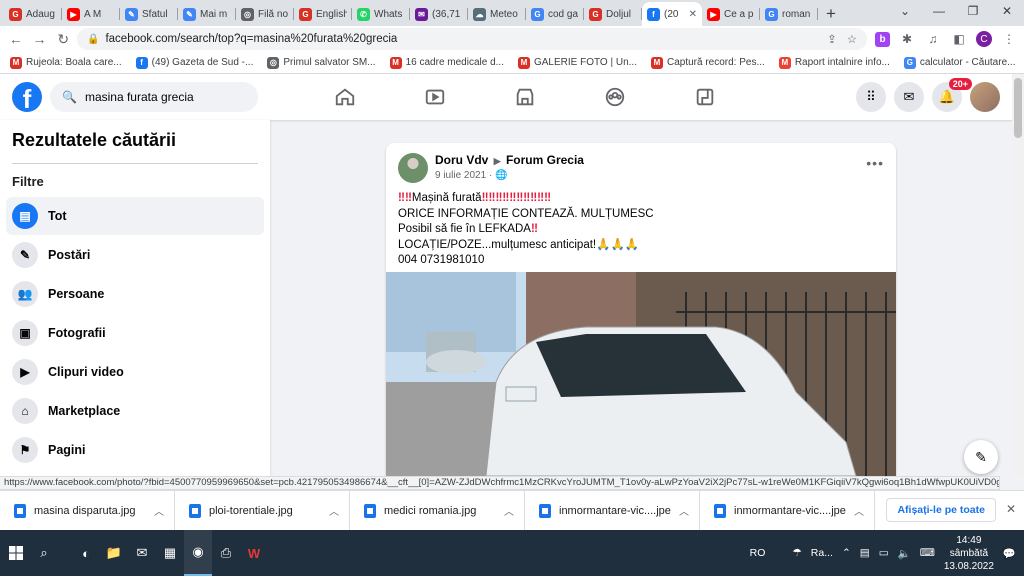 The width and height of the screenshot is (1024, 576). Describe the element at coordinates (381, 14) in the screenshot. I see `browser-tab: ✆ Whats` at that location.